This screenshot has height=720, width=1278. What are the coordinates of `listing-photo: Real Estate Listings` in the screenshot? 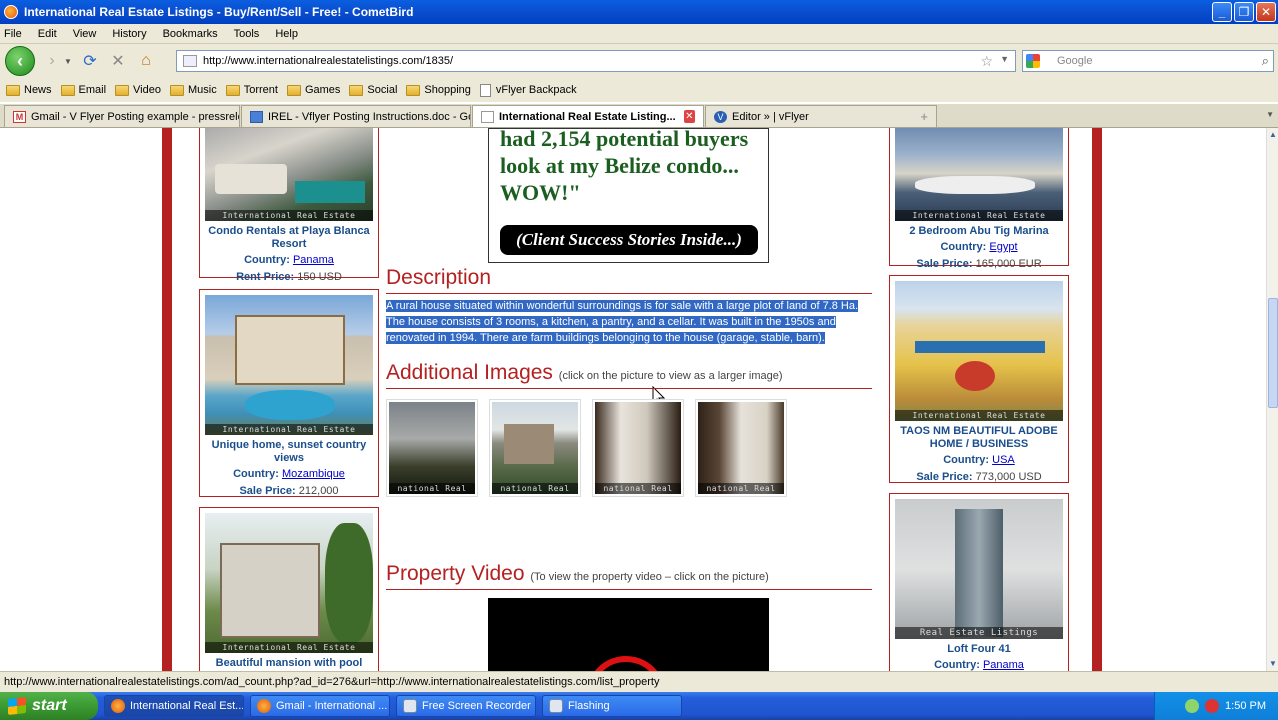 It's located at (979, 569).